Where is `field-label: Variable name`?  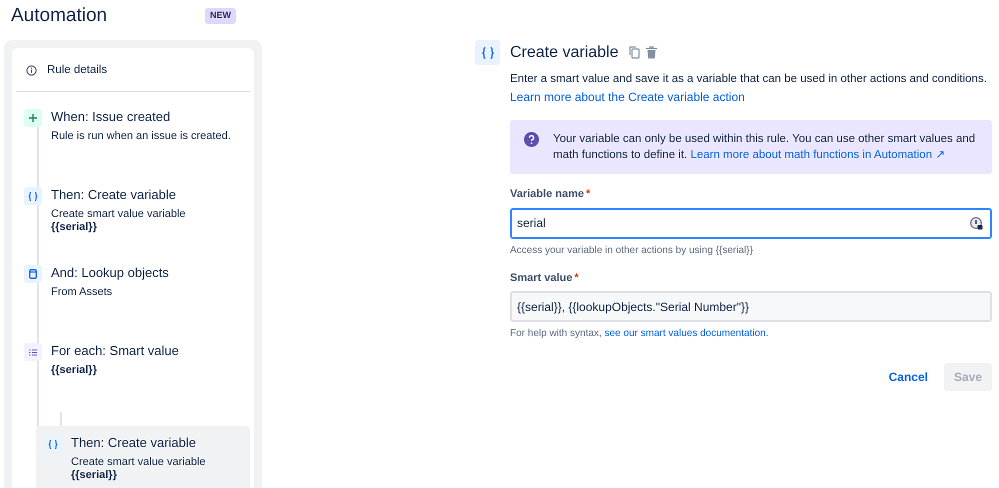
field-label: Variable name is located at coordinates (547, 194).